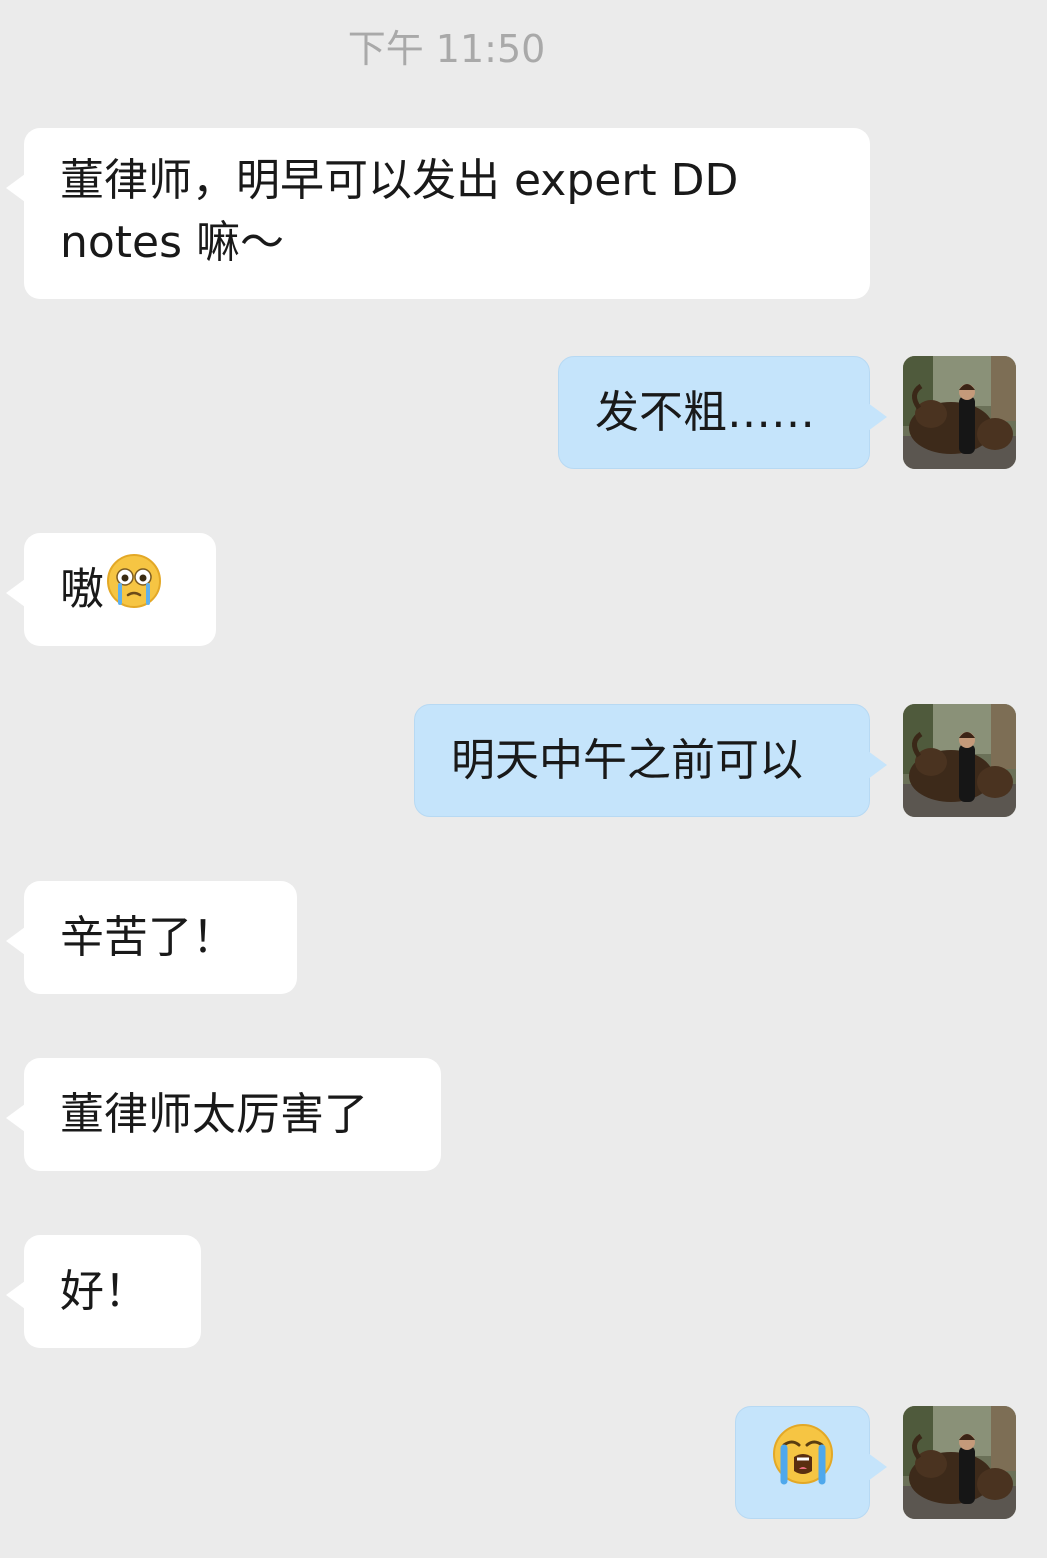 The height and width of the screenshot is (1558, 1047). What do you see at coordinates (446, 49) in the screenshot?
I see `timestamp: 下午 11:50` at bounding box center [446, 49].